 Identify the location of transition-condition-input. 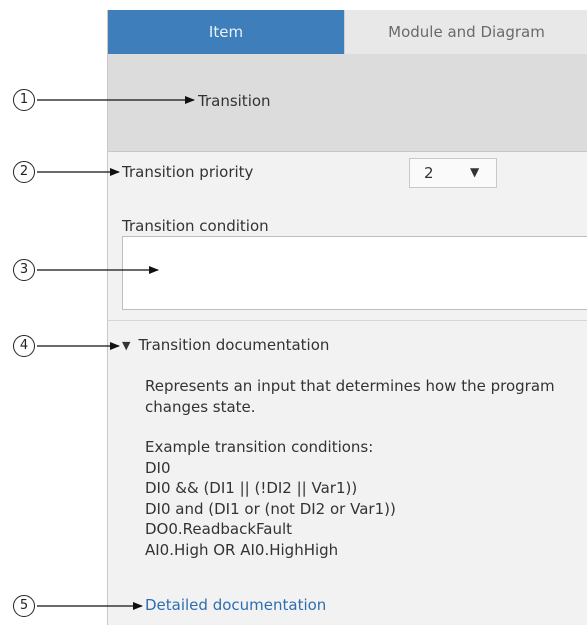
(354, 273).